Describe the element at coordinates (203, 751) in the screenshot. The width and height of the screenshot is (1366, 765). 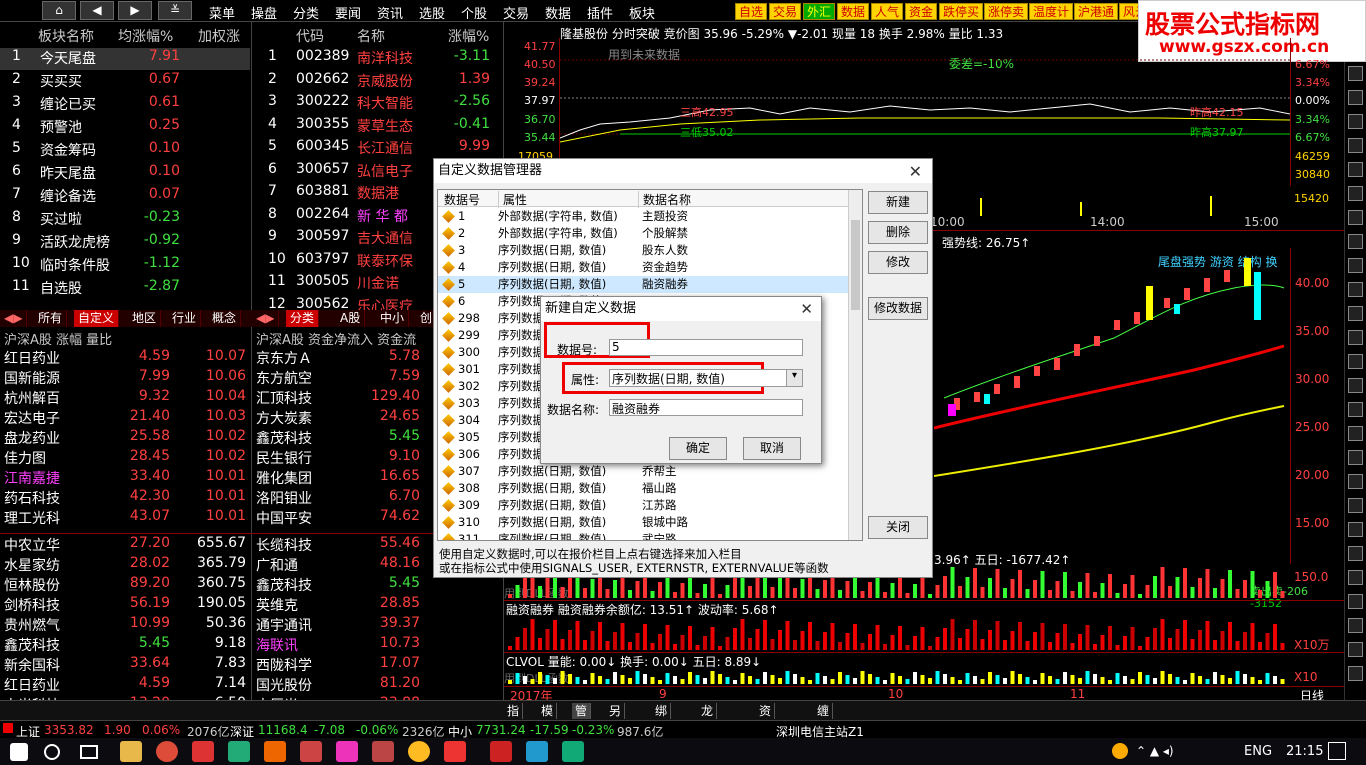
I see `stock-app-icon` at that location.